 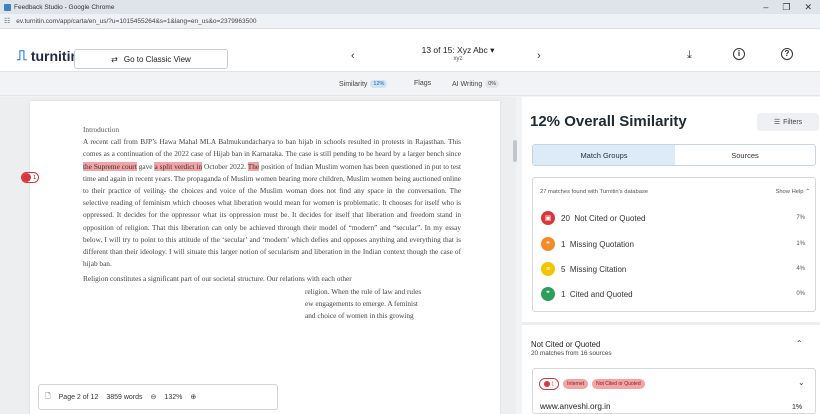 What do you see at coordinates (26, 177) in the screenshot?
I see `match-dot-icon` at bounding box center [26, 177].